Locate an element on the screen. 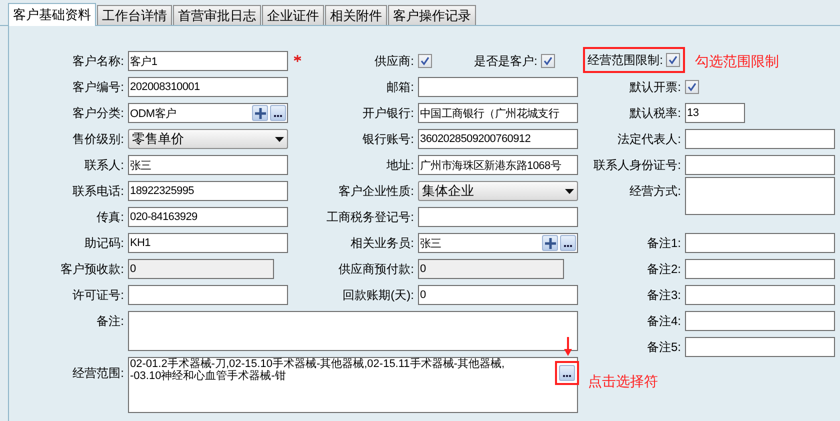  field-label: 是否是客户: is located at coordinates (506, 61).